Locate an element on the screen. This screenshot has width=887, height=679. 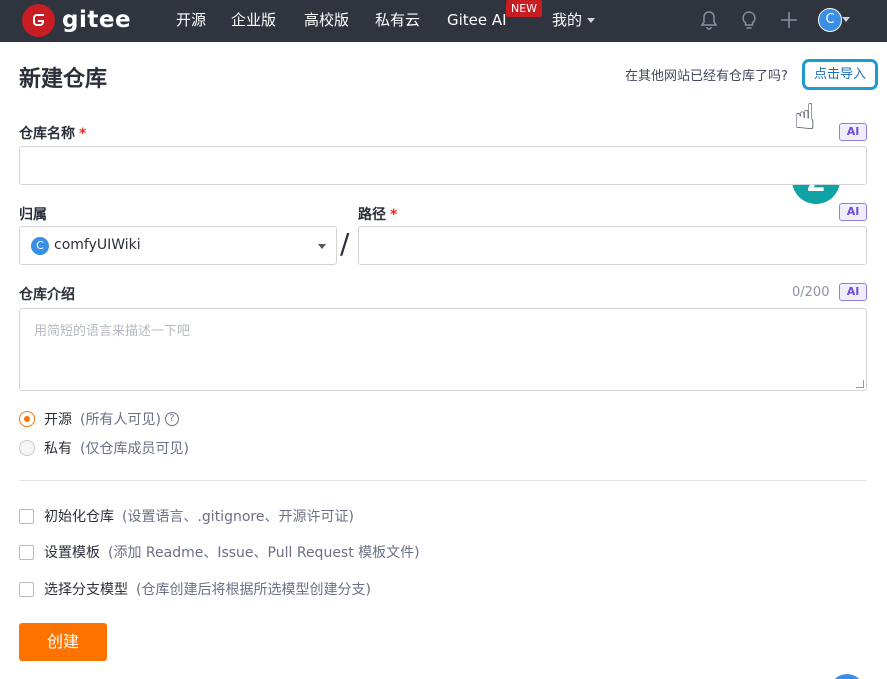
repo-name-input is located at coordinates (443, 165).